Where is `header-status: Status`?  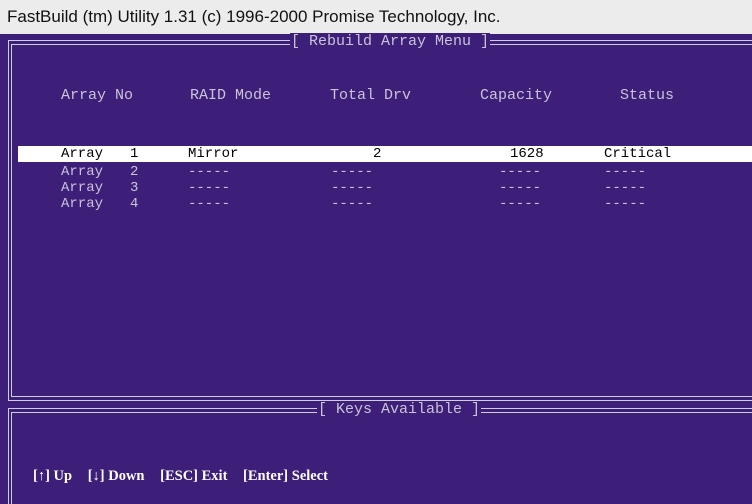 header-status: Status is located at coordinates (647, 95).